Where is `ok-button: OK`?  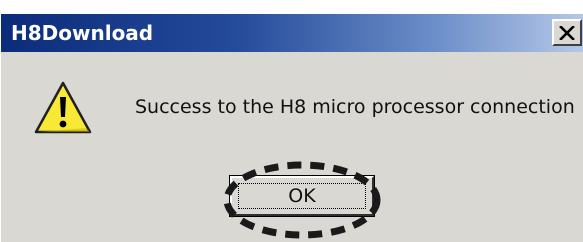 ok-button: OK is located at coordinates (302, 196).